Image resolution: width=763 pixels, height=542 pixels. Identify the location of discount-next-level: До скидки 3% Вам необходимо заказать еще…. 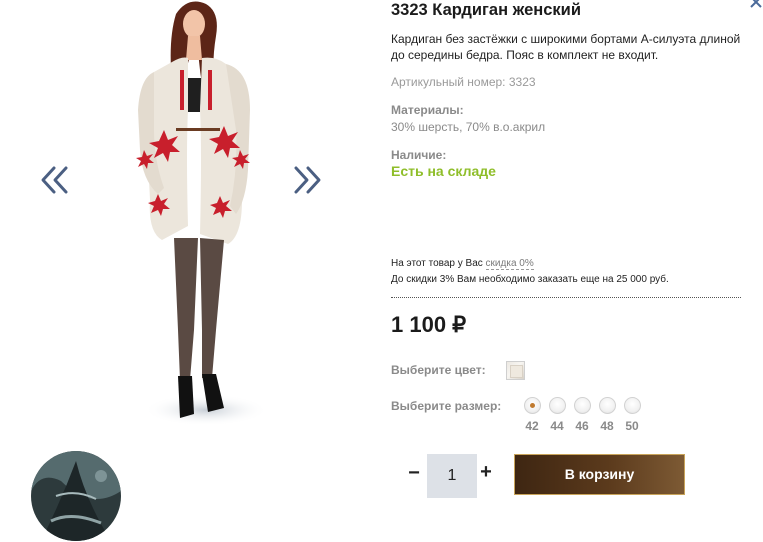
(530, 279).